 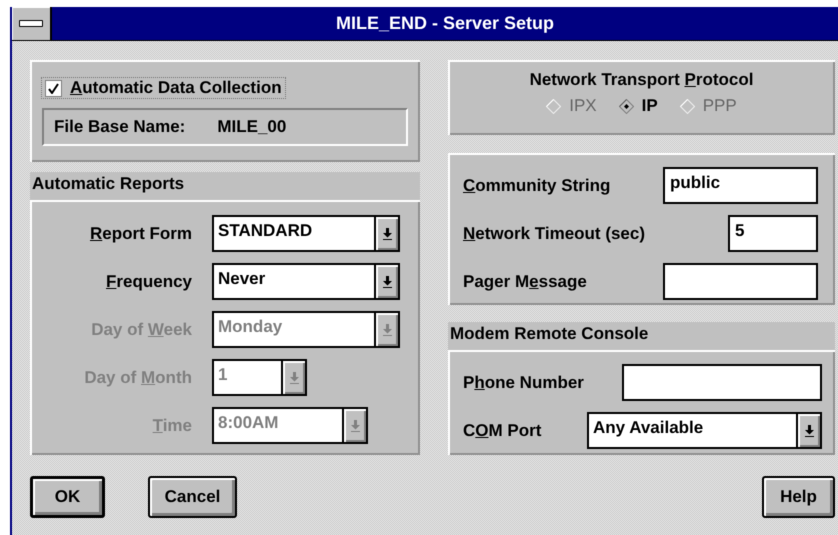 I want to click on checkbox, so click(x=53, y=88).